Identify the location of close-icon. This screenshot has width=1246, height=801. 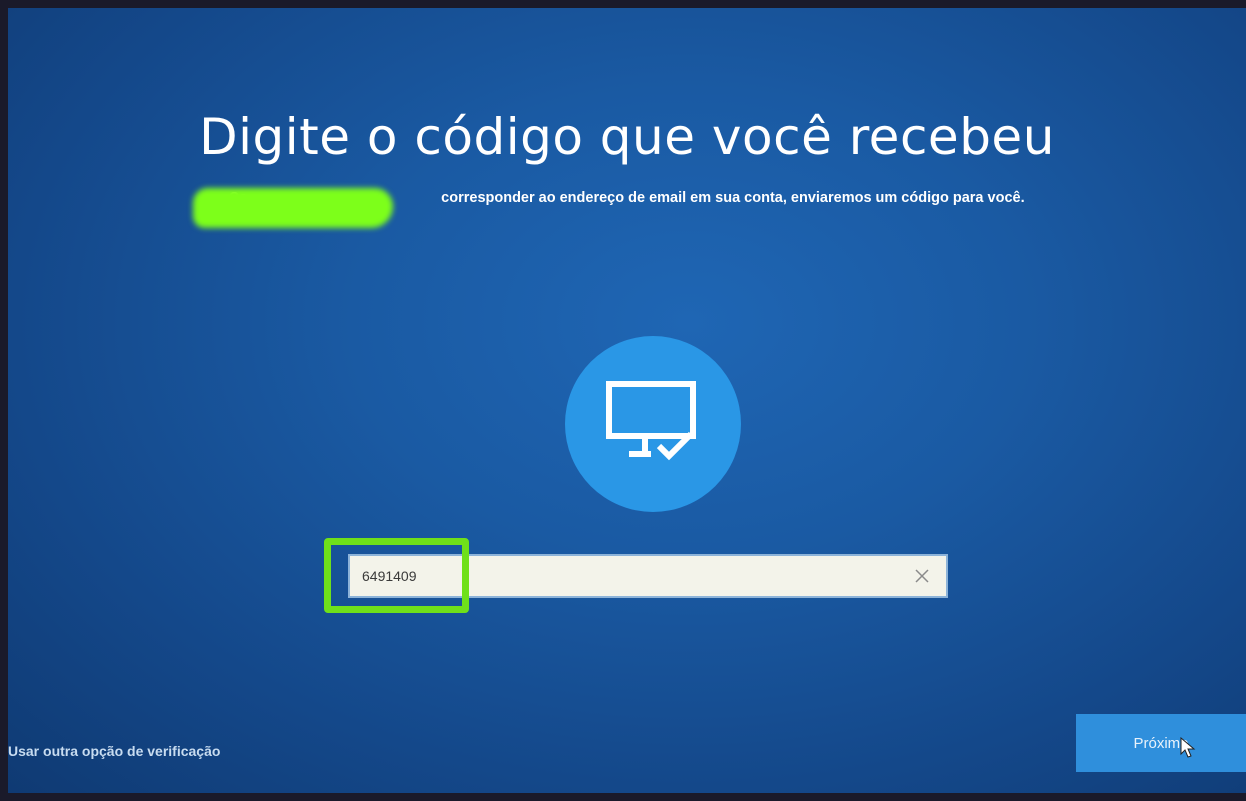
(922, 576).